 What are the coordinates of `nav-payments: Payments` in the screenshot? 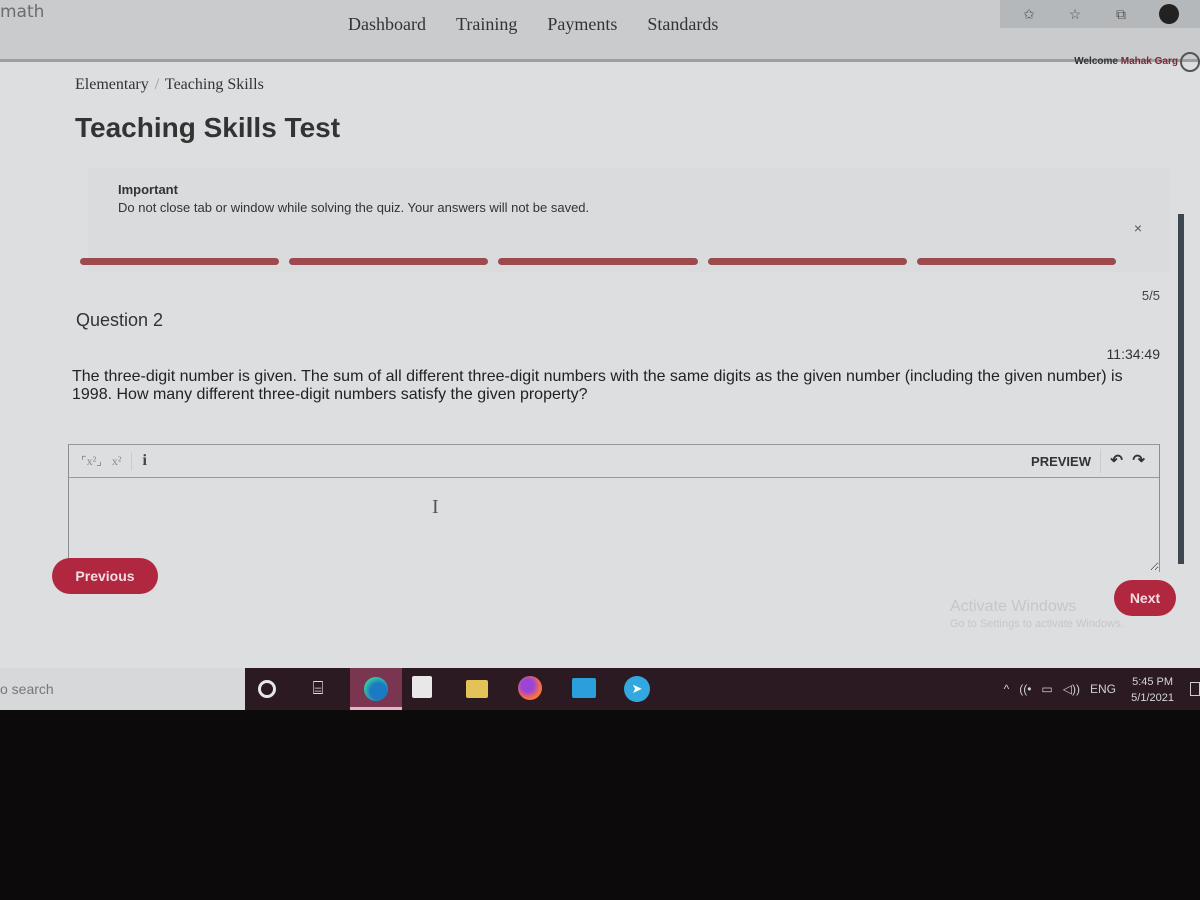 It's located at (582, 24).